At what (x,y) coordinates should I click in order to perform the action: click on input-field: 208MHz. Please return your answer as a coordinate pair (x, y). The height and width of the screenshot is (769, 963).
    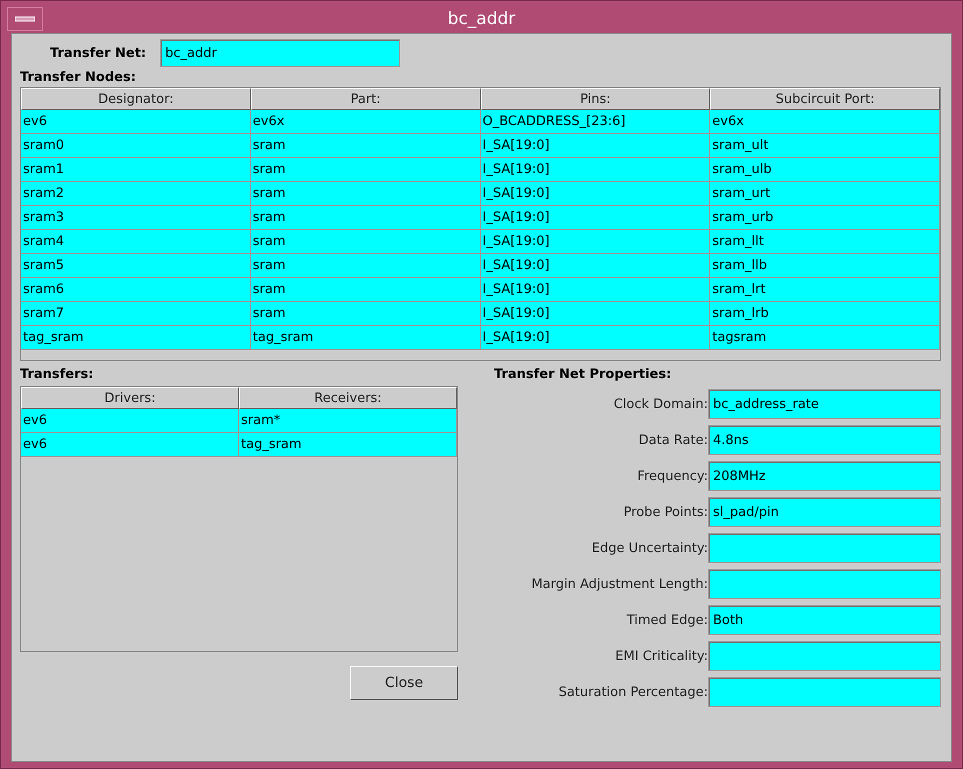
    Looking at the image, I should click on (824, 476).